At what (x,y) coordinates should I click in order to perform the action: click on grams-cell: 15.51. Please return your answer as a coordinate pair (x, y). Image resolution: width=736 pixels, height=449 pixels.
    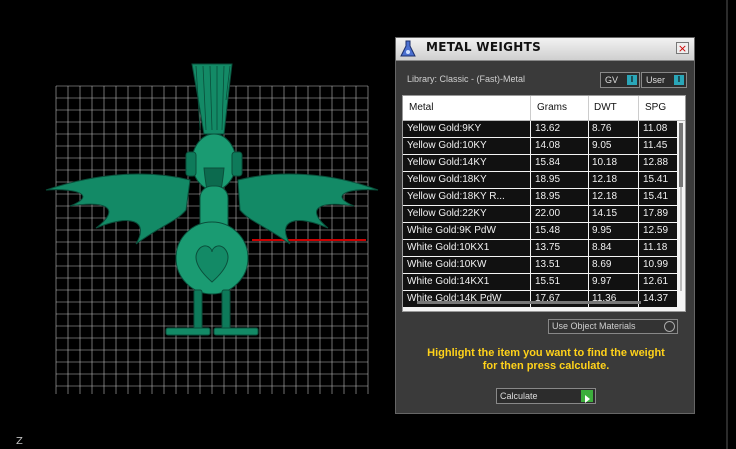
    Looking at the image, I should click on (548, 281).